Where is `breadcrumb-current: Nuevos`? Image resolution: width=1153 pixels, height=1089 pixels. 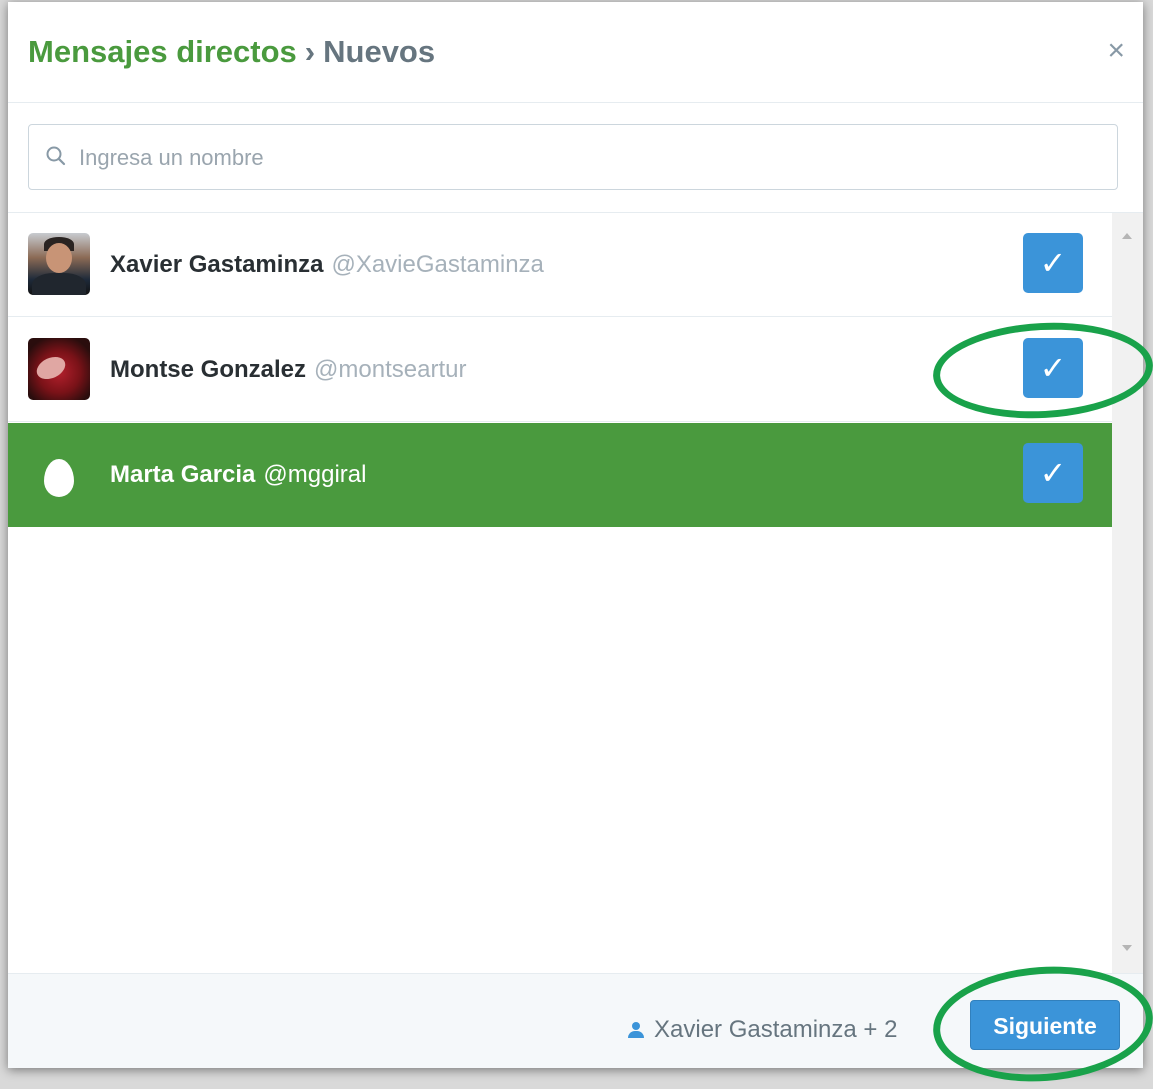 breadcrumb-current: Nuevos is located at coordinates (379, 51).